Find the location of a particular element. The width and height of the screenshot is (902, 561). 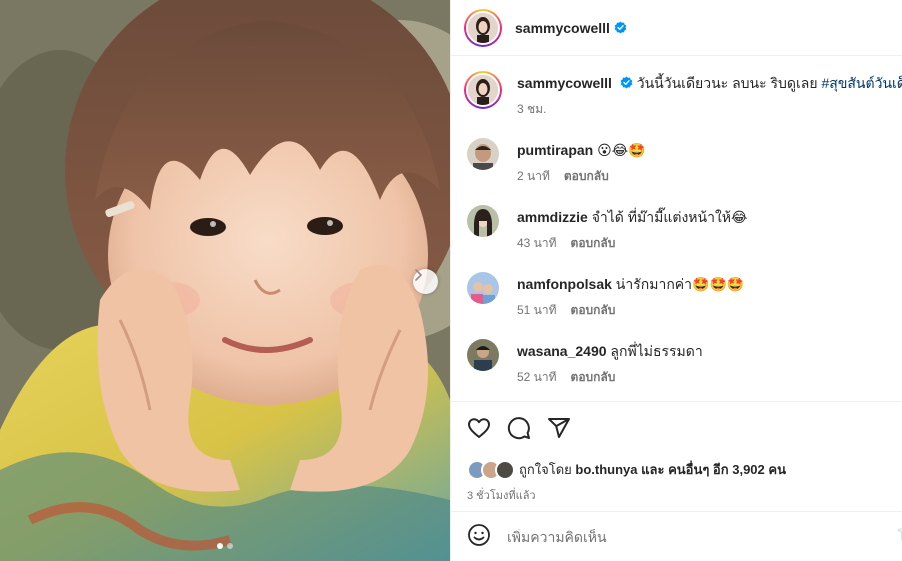

caption-avatar-image is located at coordinates (483, 90).